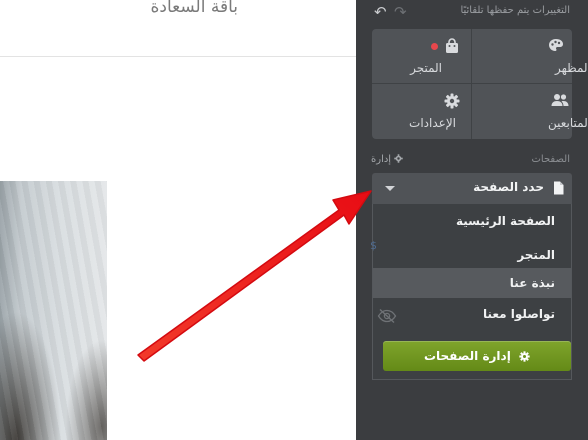 This screenshot has width=588, height=440. Describe the element at coordinates (508, 187) in the screenshot. I see `page-select-label: حدد الصفحة` at that location.